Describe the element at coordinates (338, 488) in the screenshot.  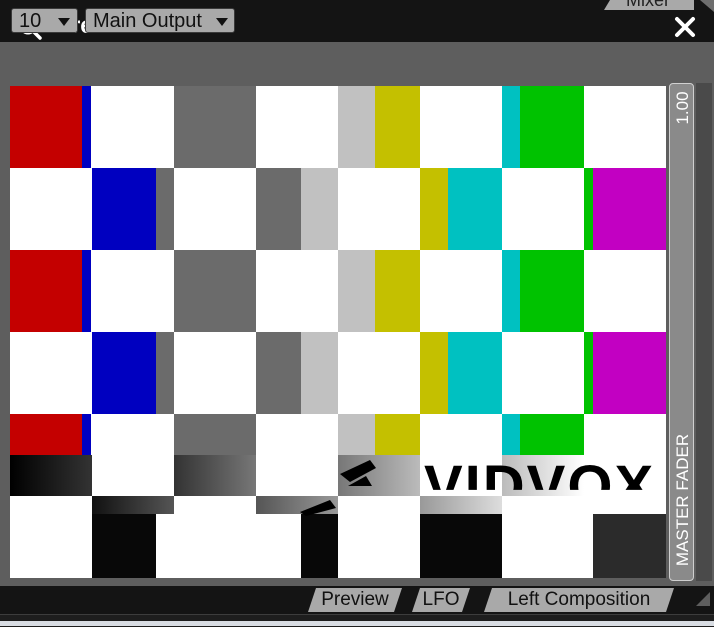
I see `logo-fragment` at that location.